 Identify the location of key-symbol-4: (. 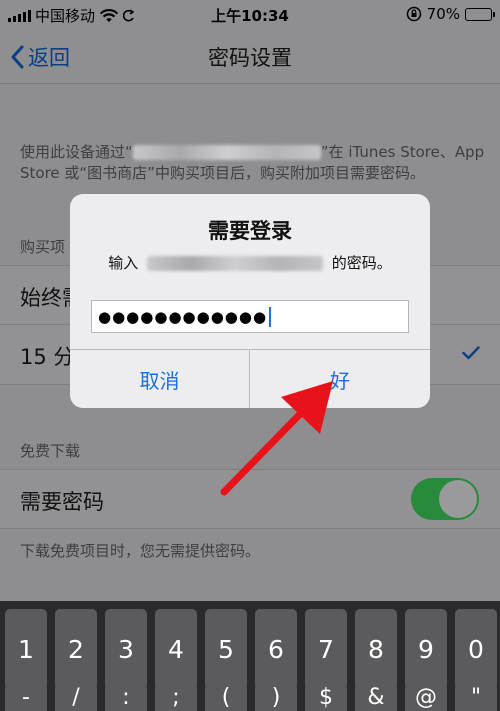
(226, 697).